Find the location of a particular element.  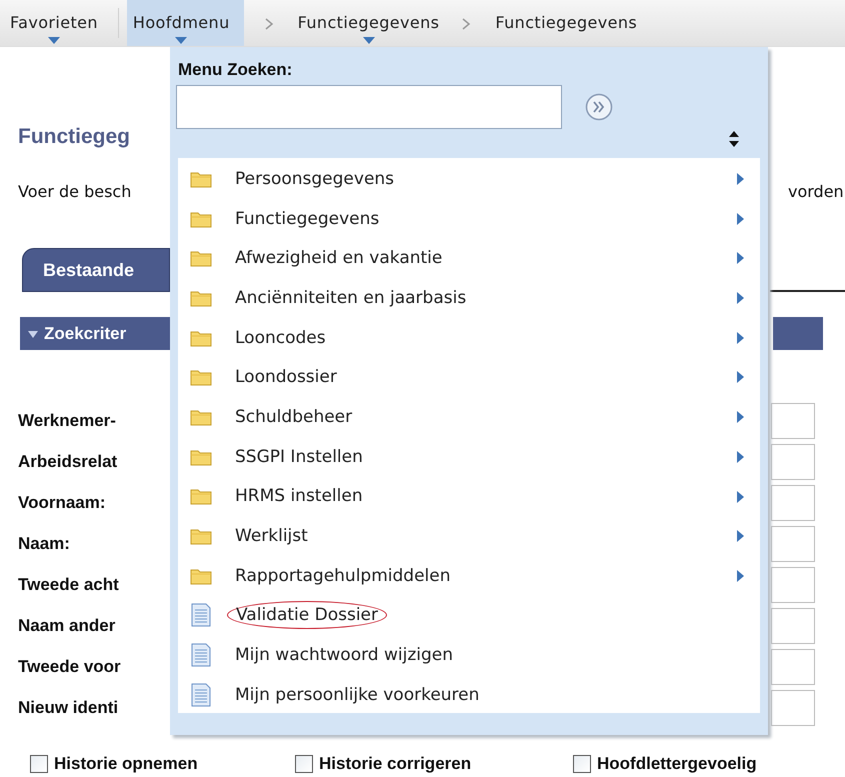

section-header: Zoekcriter is located at coordinates (95, 333).